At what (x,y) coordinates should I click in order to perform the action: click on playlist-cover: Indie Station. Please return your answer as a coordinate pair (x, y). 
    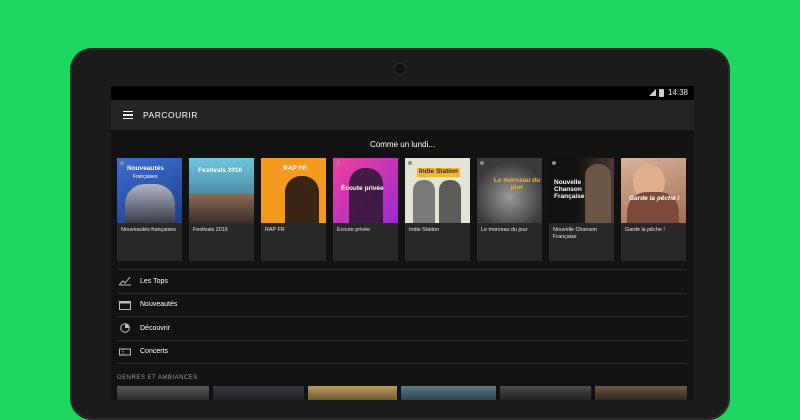
    Looking at the image, I should click on (437, 190).